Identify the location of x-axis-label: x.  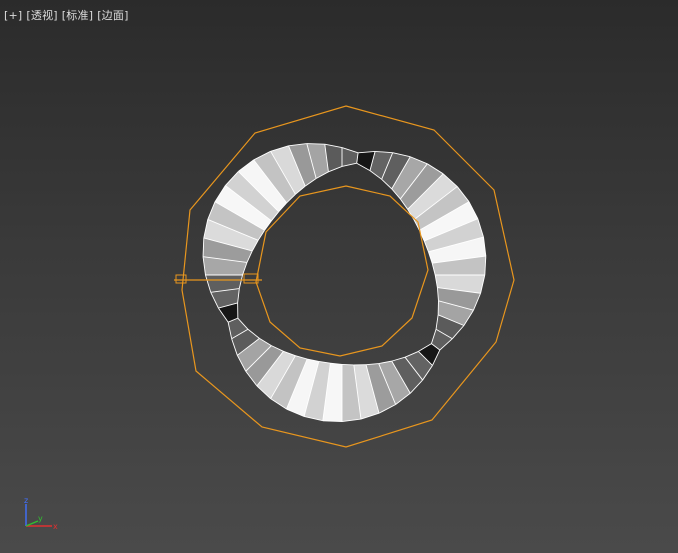
(55, 526).